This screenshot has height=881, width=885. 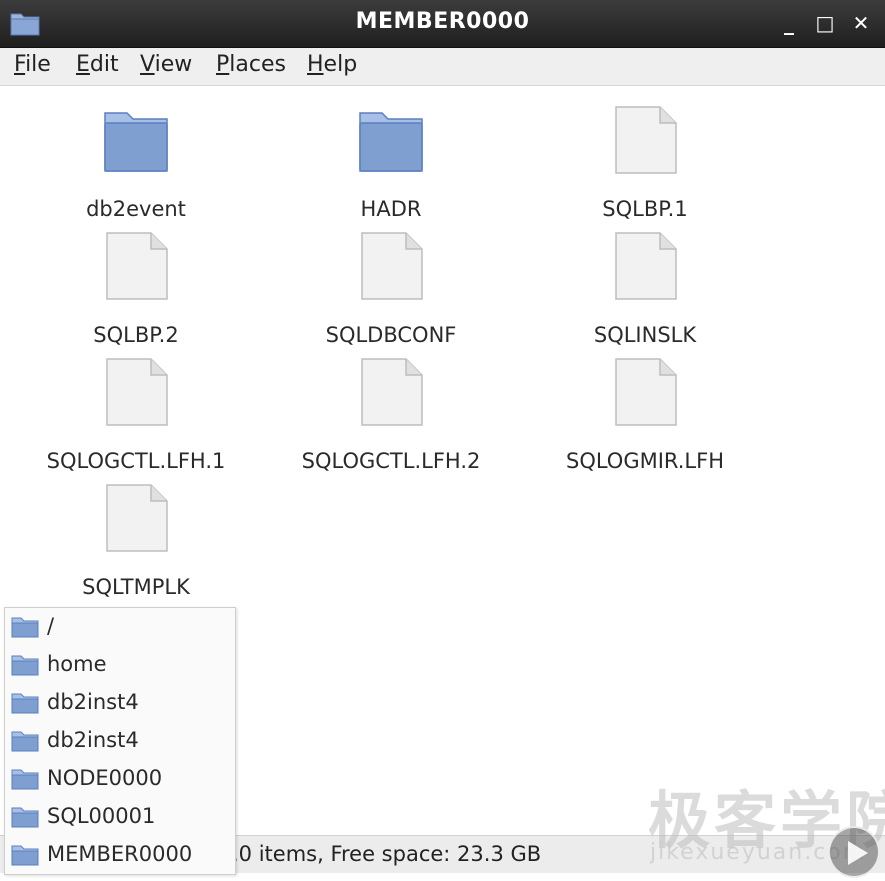 What do you see at coordinates (644, 461) in the screenshot?
I see `file-label: SQLOGMIR.LFH` at bounding box center [644, 461].